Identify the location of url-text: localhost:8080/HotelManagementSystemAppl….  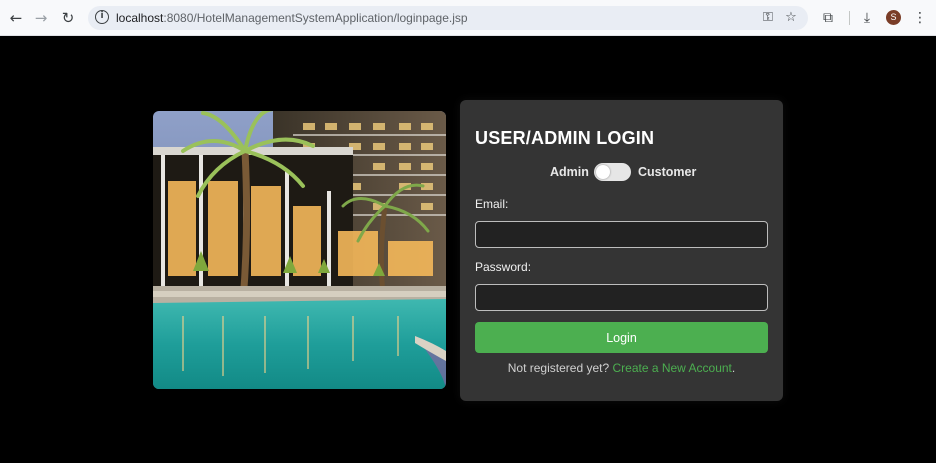
(292, 18).